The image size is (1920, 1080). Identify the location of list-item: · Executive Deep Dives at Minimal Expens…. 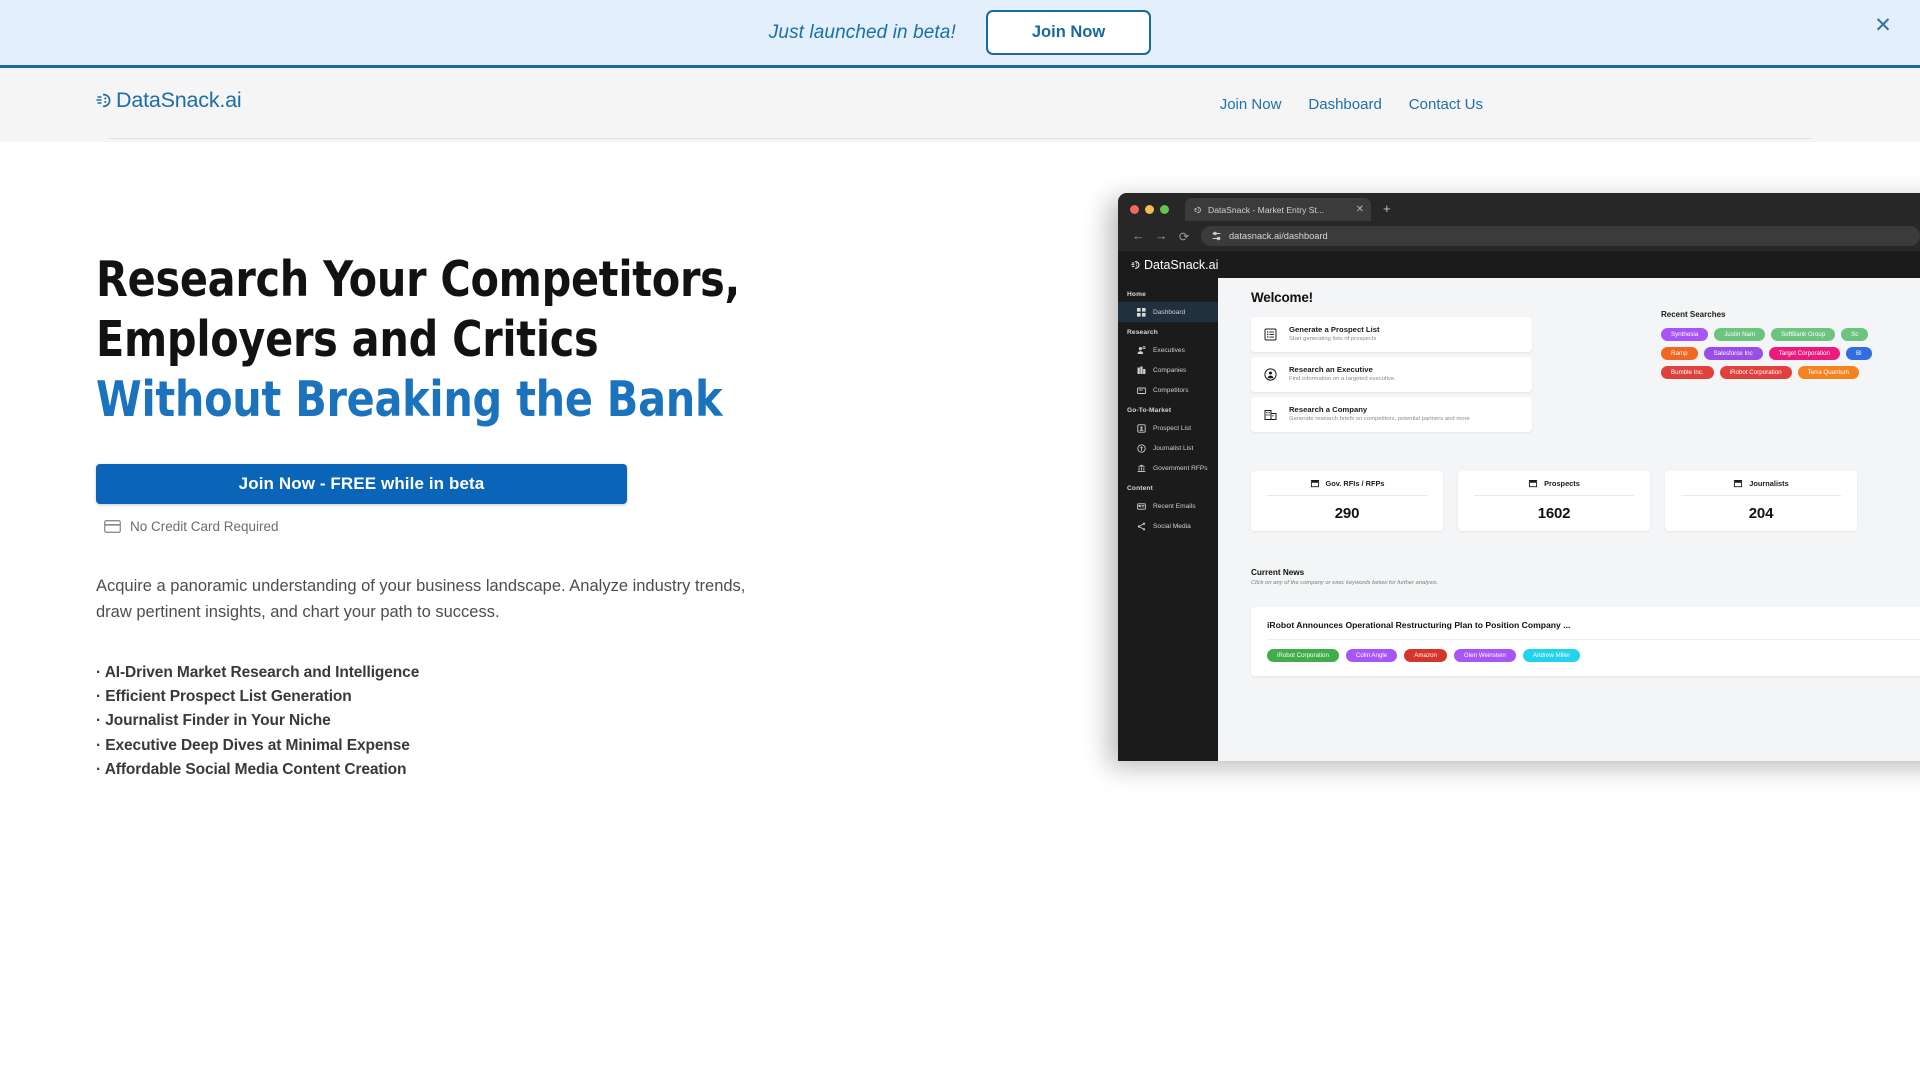
(253, 745).